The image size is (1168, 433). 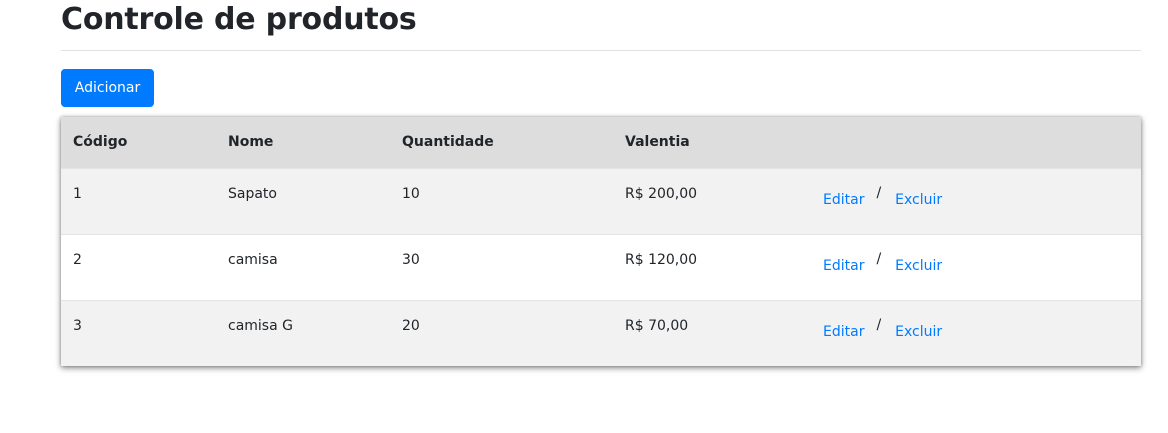 I want to click on cell-nome: Sapato, so click(x=252, y=193).